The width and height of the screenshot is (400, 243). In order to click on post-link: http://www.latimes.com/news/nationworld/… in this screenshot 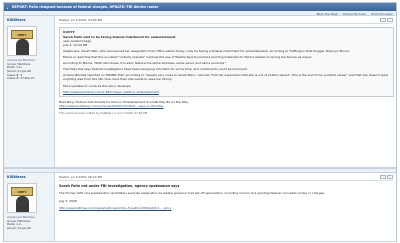, I will do `click(115, 208)`.